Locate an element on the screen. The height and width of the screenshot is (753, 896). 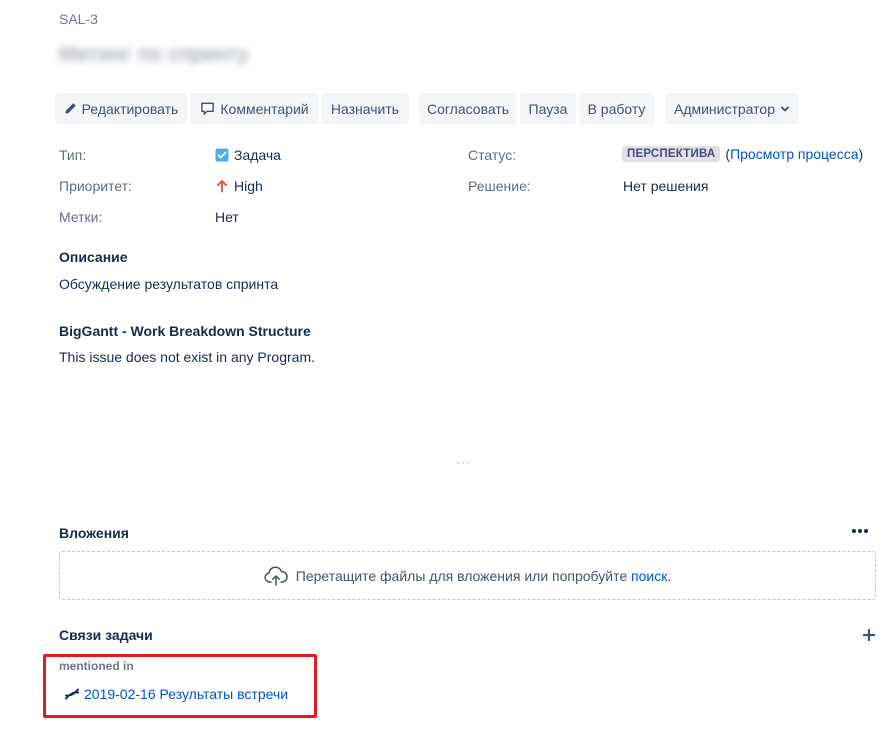
priority-label: Приоритет: is located at coordinates (95, 186).